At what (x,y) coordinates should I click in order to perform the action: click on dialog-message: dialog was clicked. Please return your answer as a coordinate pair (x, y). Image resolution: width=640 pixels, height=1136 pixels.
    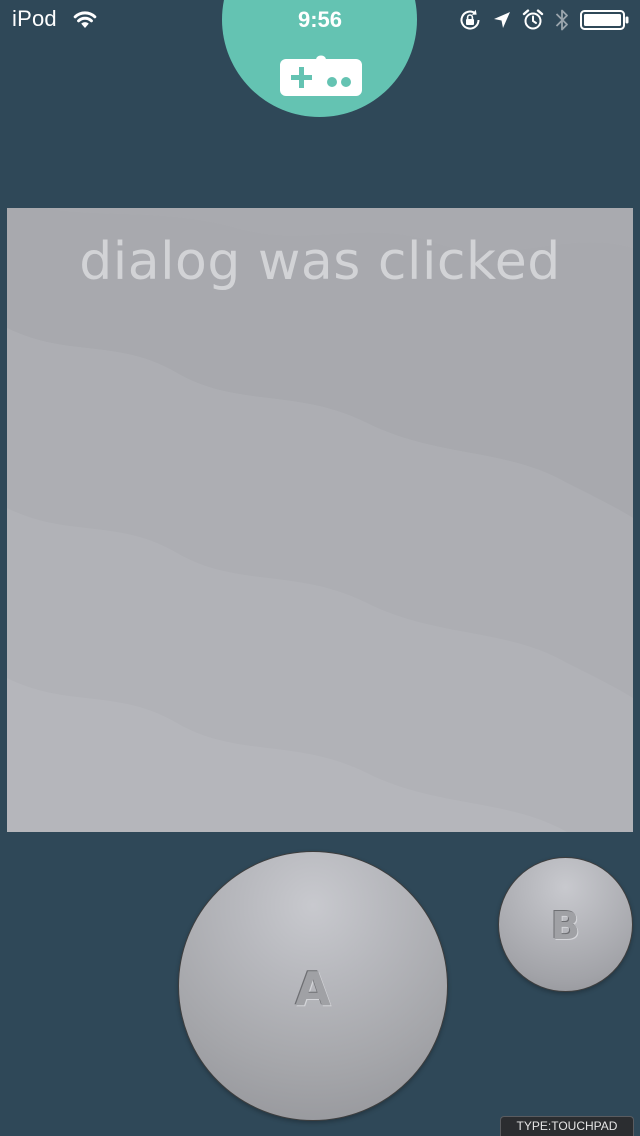
    Looking at the image, I should click on (320, 262).